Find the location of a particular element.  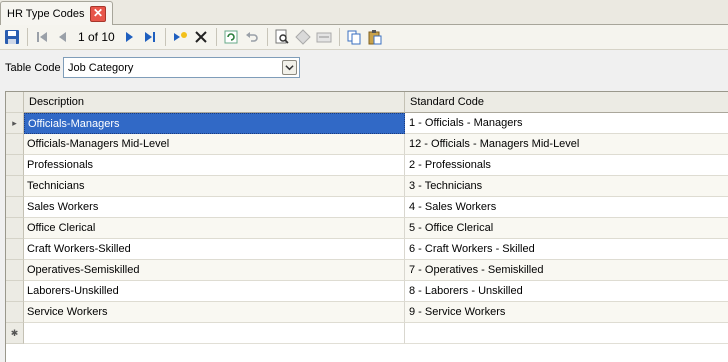

new-record-icon is located at coordinates (180, 37).